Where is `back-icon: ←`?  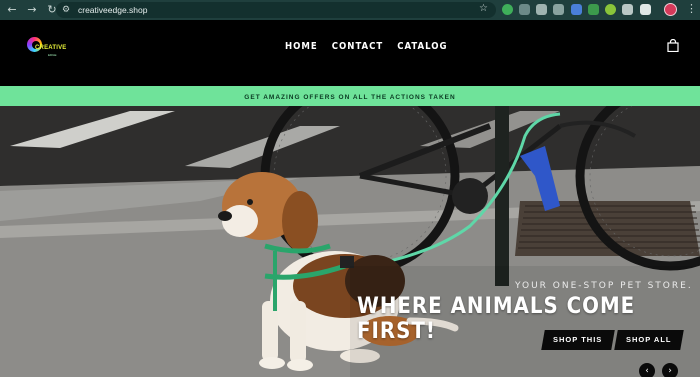
back-icon: ← is located at coordinates (12, 10).